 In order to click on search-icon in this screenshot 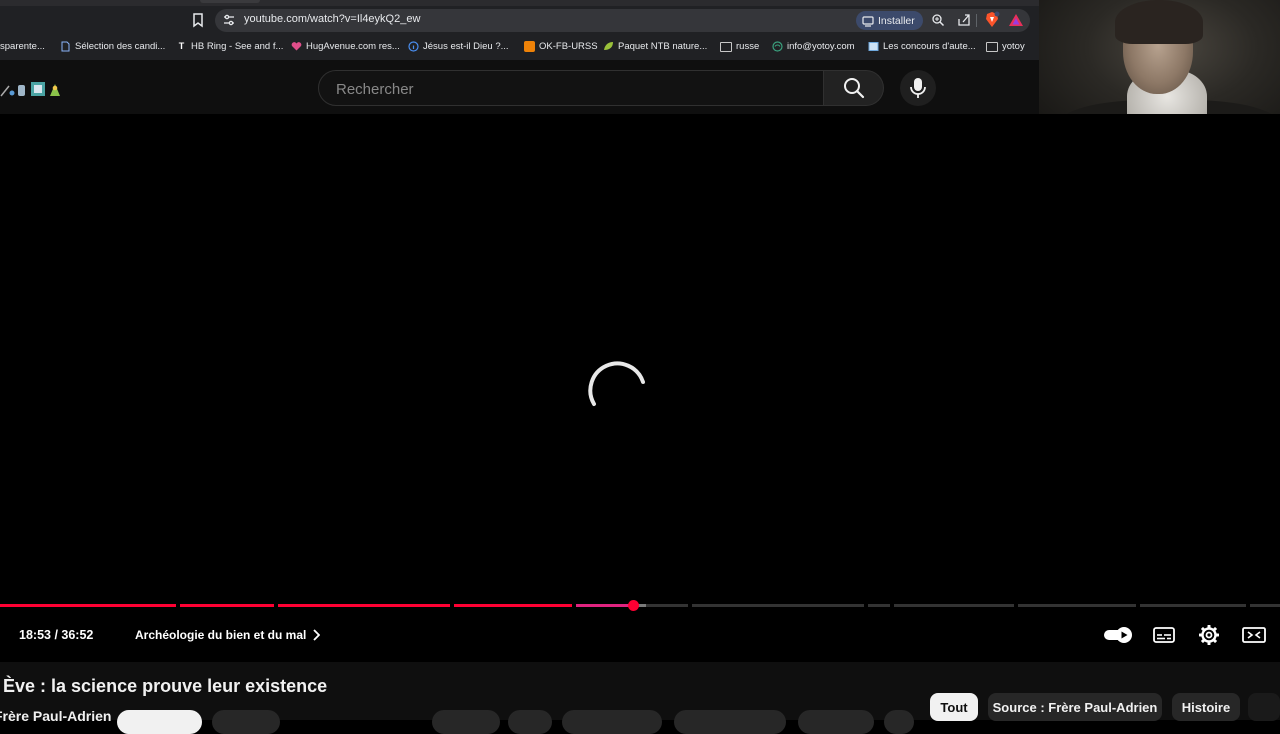, I will do `click(853, 88)`.